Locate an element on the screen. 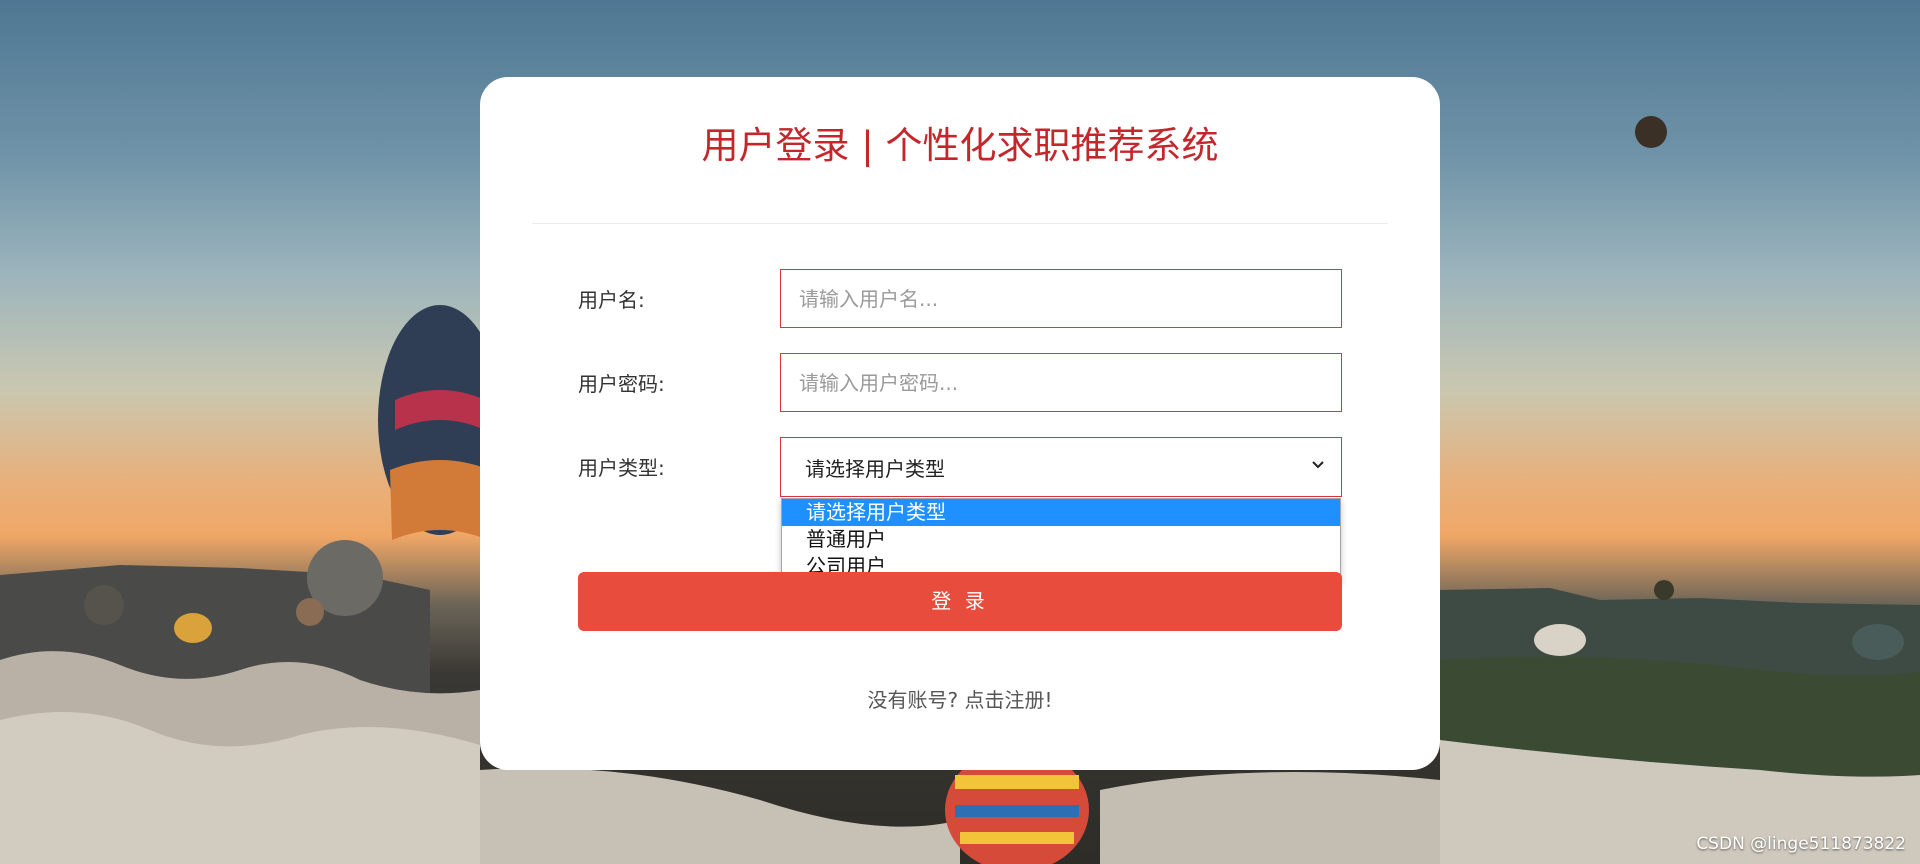  page-title: 用户登录 | 个性化求职推荐系统 is located at coordinates (960, 145).